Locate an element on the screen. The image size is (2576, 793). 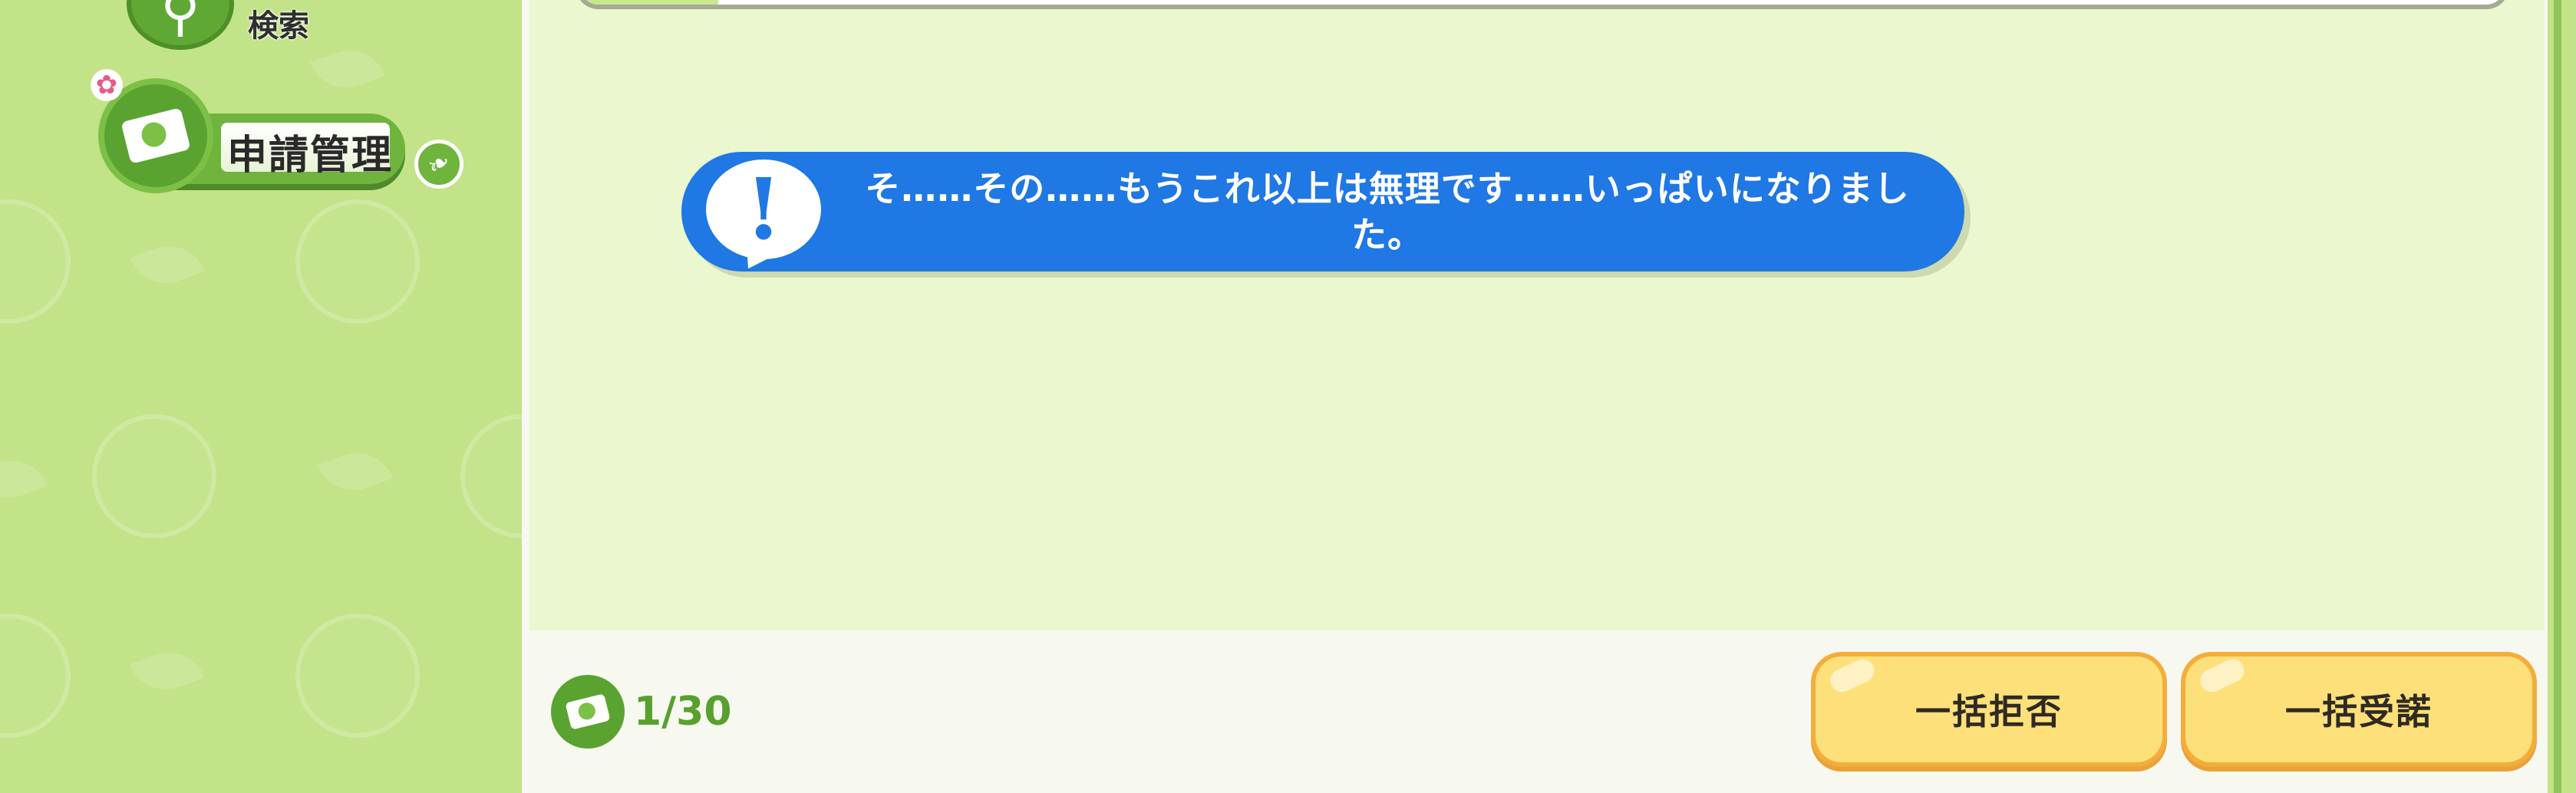
accept-all-label: 一括受諾 is located at coordinates (2359, 711).